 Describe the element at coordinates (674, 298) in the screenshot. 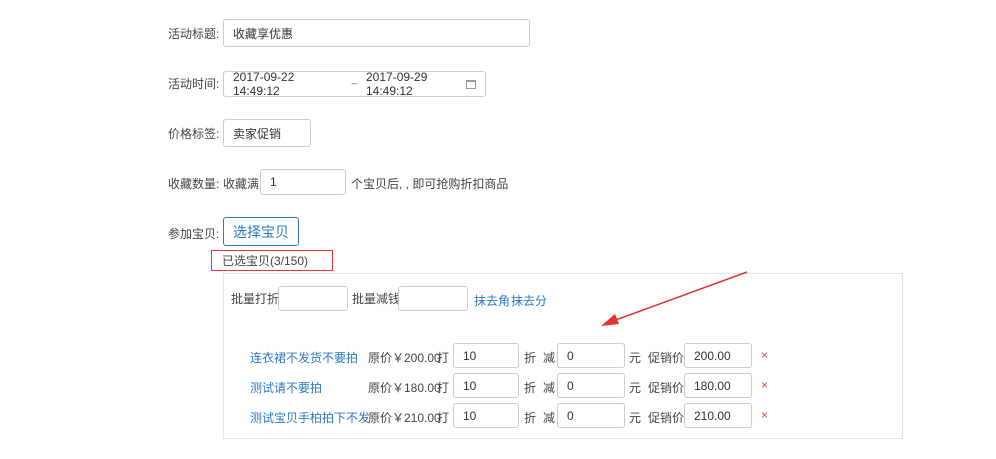

I see `annotation-arrow` at that location.